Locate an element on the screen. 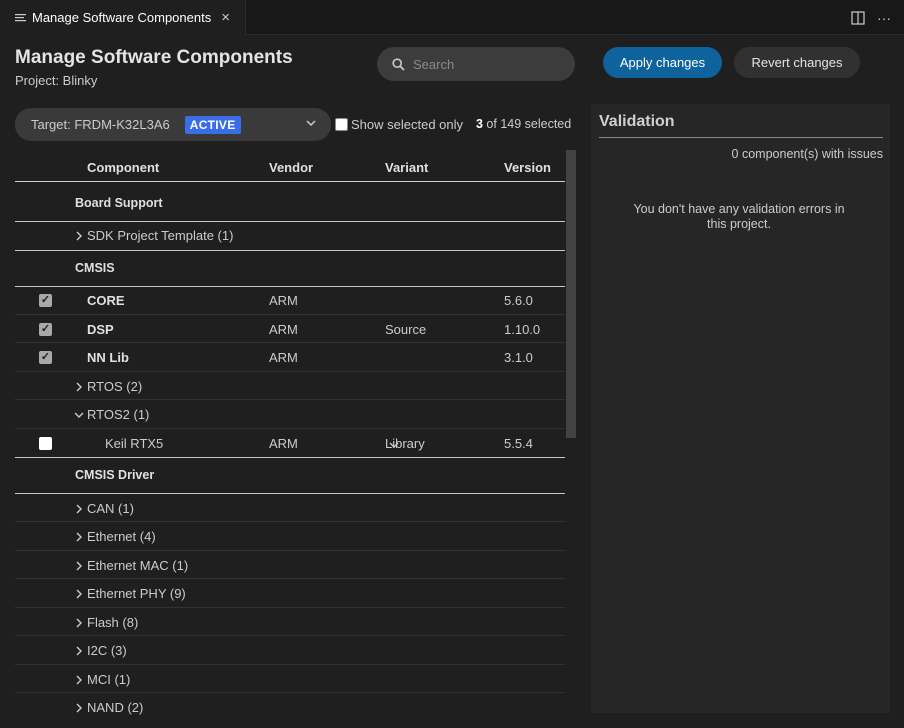 This screenshot has width=904, height=728. revert-changes-button: Revert changes is located at coordinates (797, 62).